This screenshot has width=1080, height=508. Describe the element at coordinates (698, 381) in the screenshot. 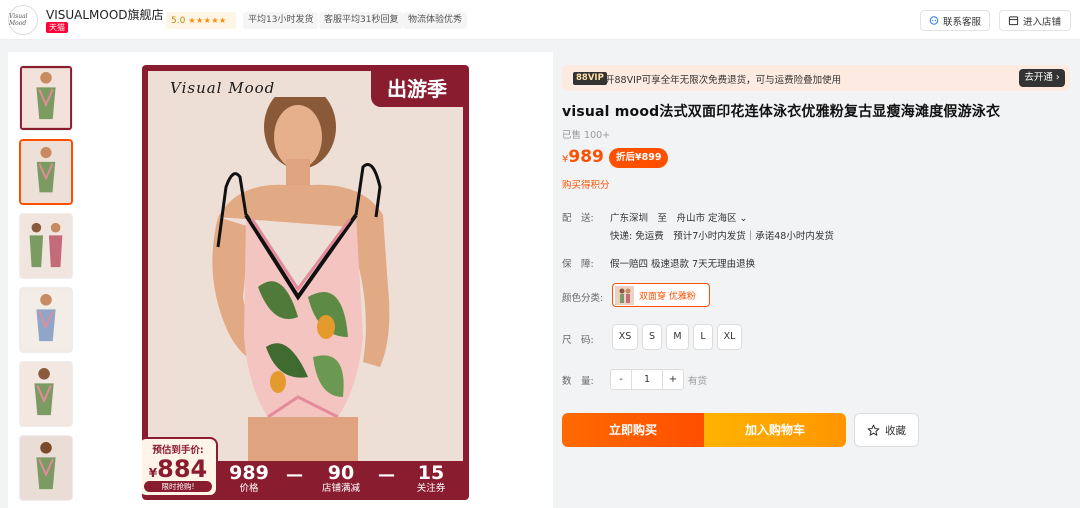

I see `stock-status: 有货` at that location.